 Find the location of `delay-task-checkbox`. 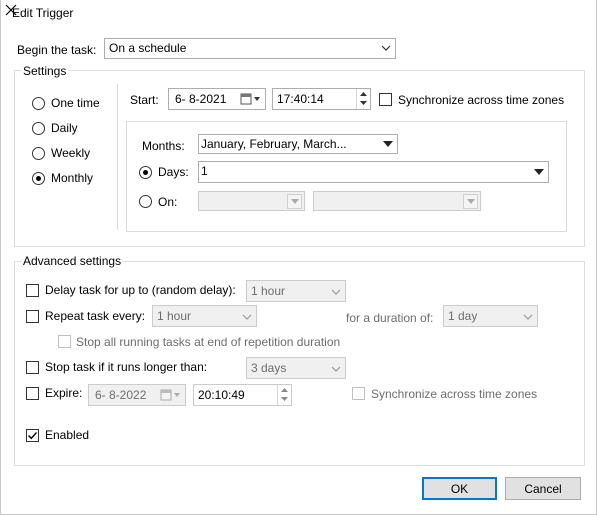

delay-task-checkbox is located at coordinates (32, 290).